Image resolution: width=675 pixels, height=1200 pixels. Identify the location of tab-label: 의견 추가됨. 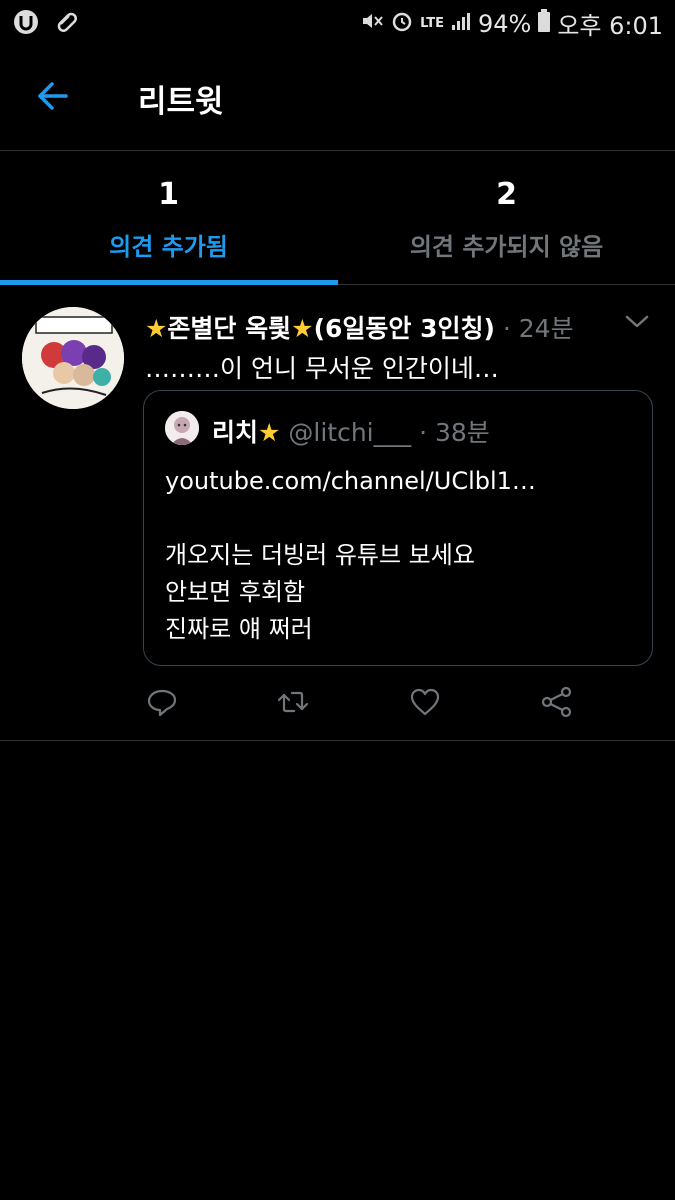
(168, 247).